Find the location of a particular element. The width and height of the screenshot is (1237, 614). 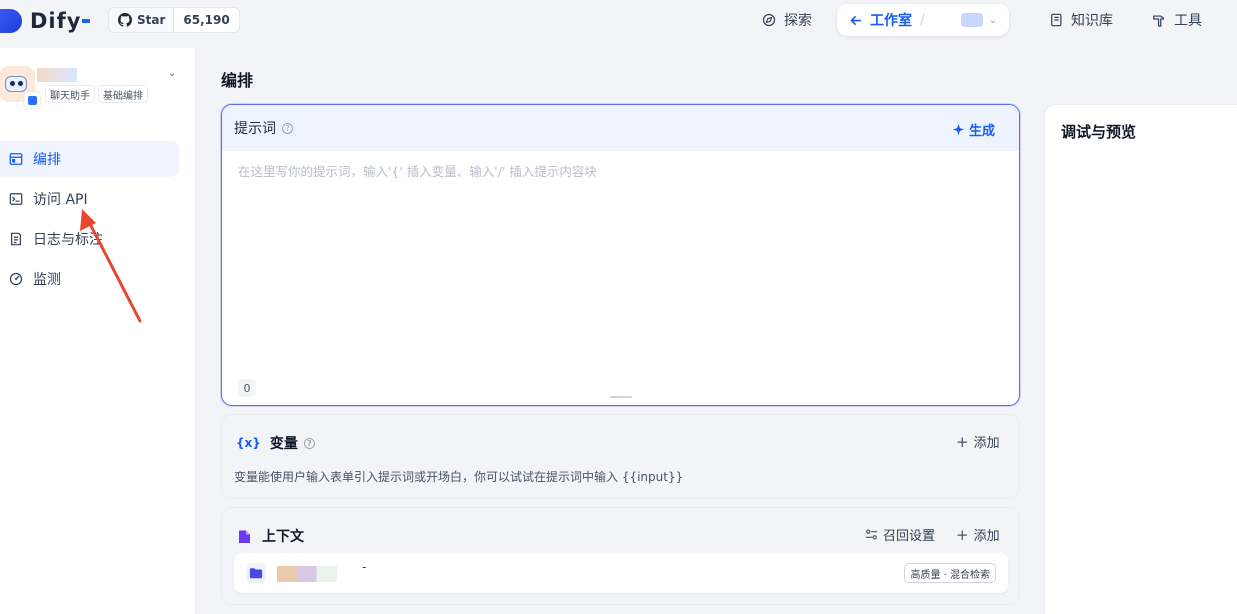

prompt-header: 提示词 ? 生成 is located at coordinates (620, 128).